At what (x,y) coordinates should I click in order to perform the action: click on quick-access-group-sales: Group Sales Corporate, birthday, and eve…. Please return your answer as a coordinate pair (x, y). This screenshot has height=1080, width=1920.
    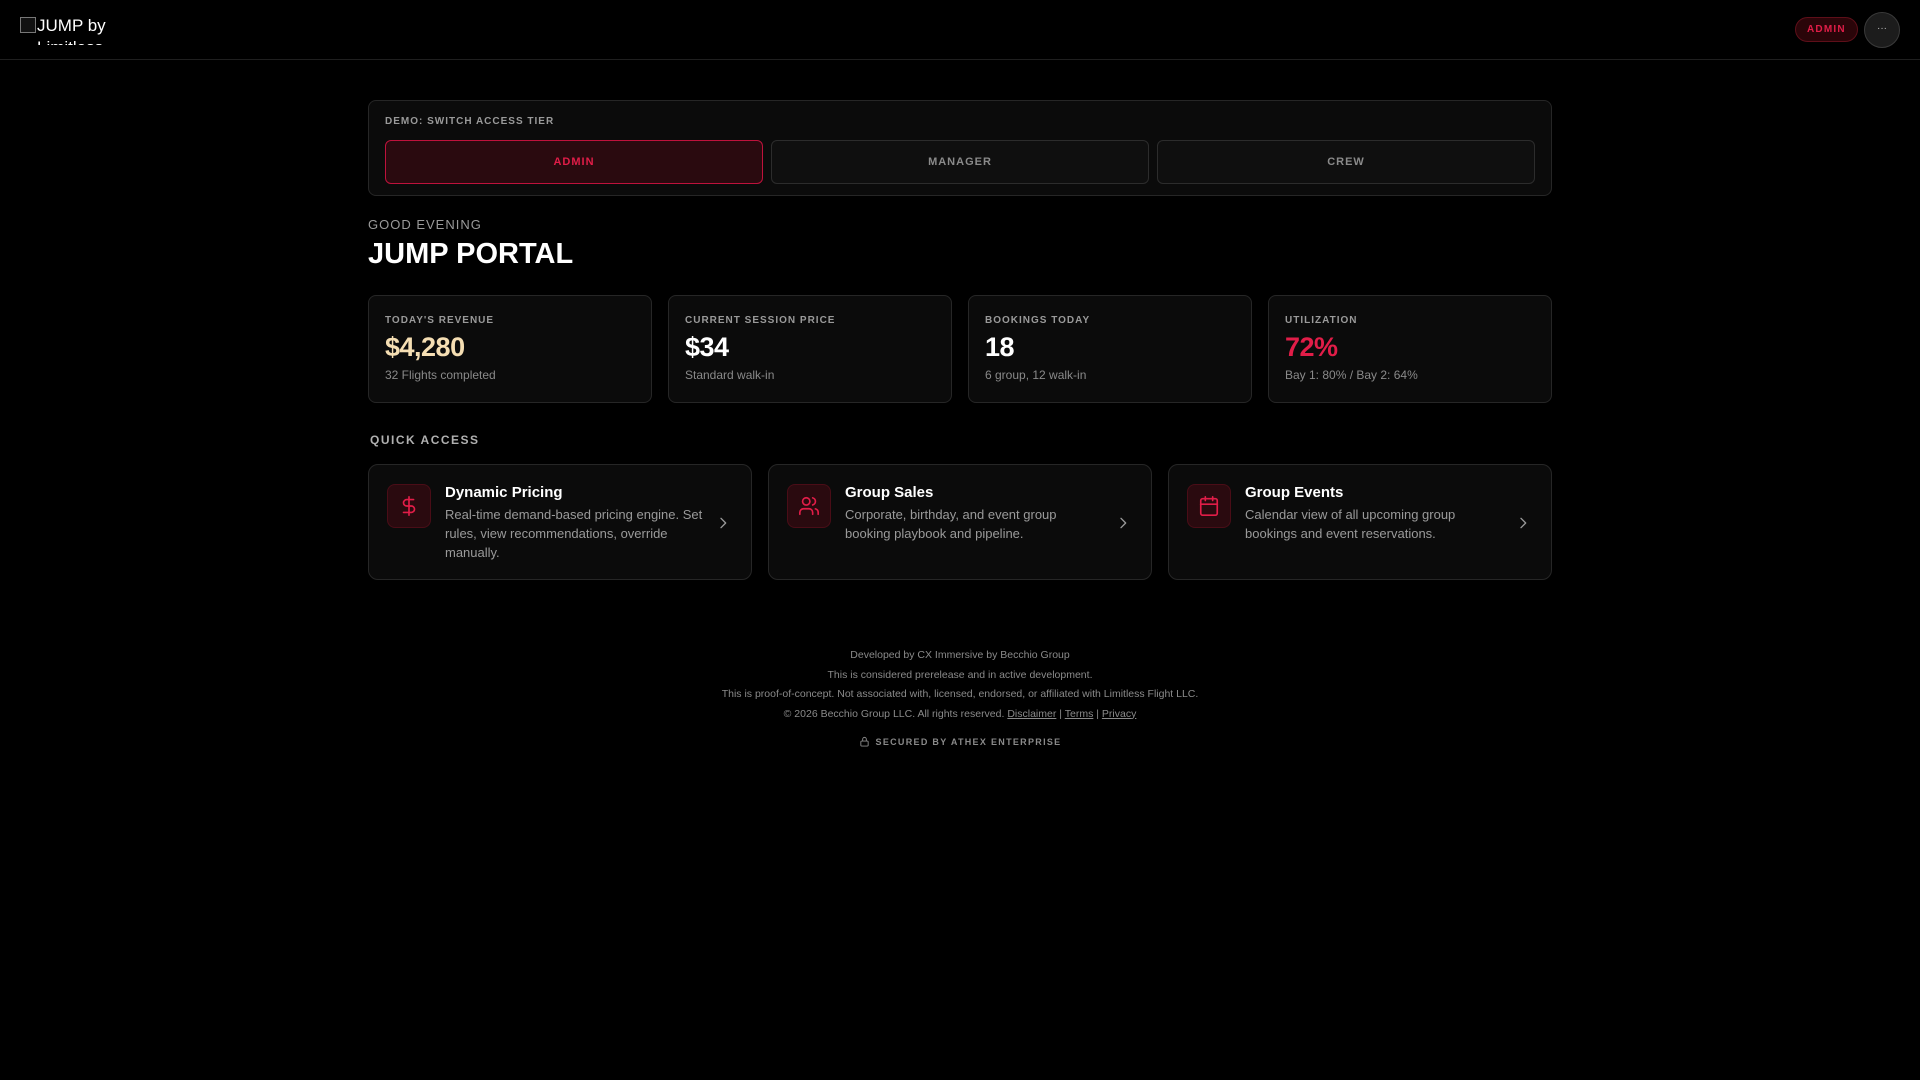
    Looking at the image, I should click on (960, 522).